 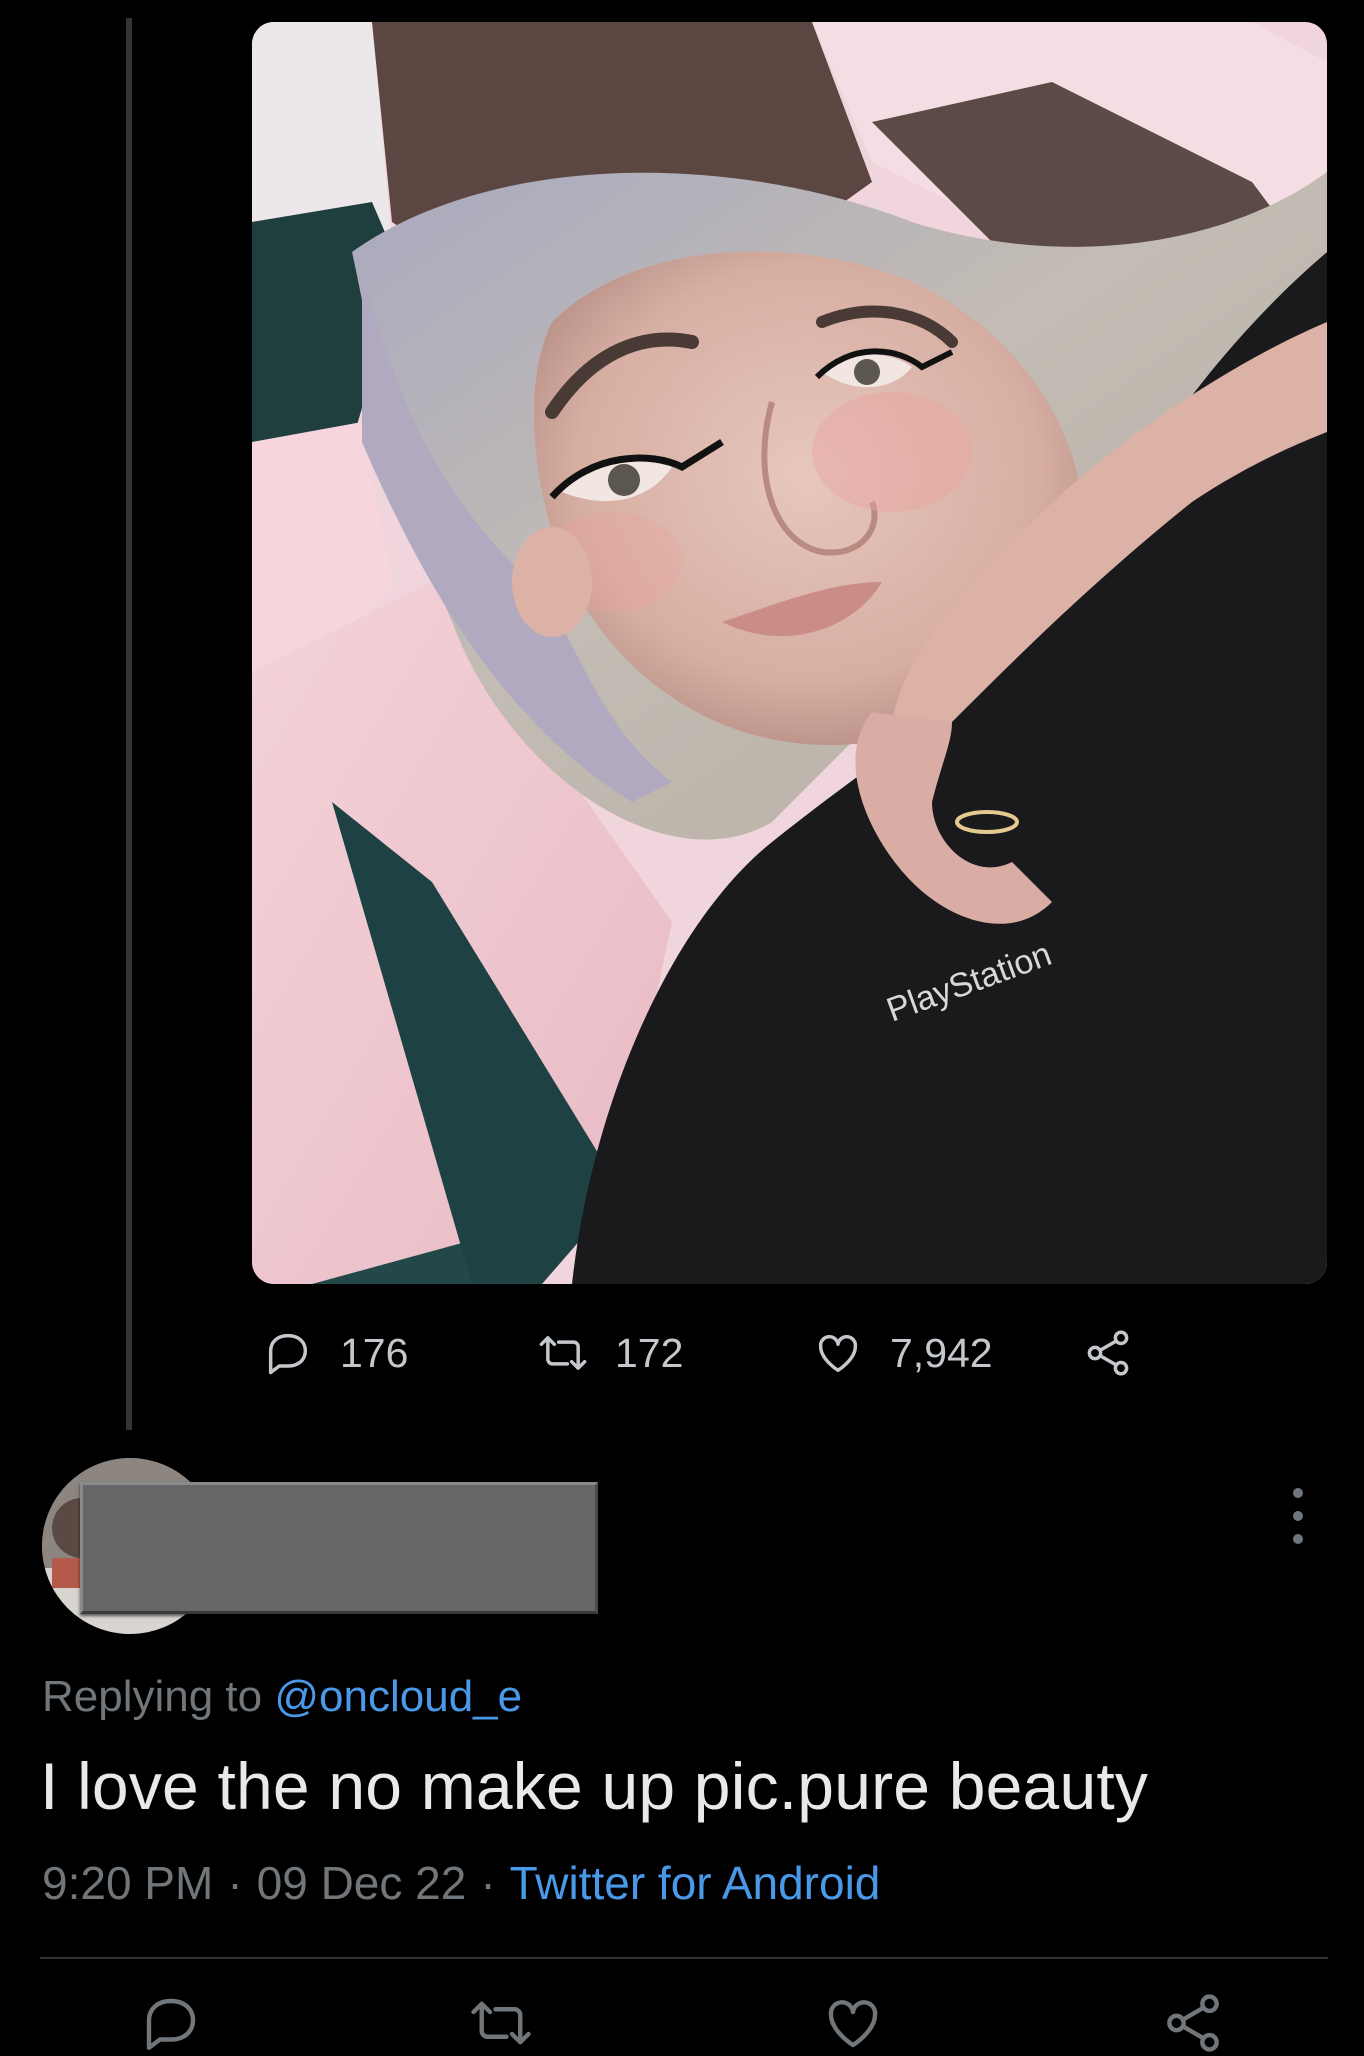 I want to click on retweet-count: 172, so click(x=649, y=1352).